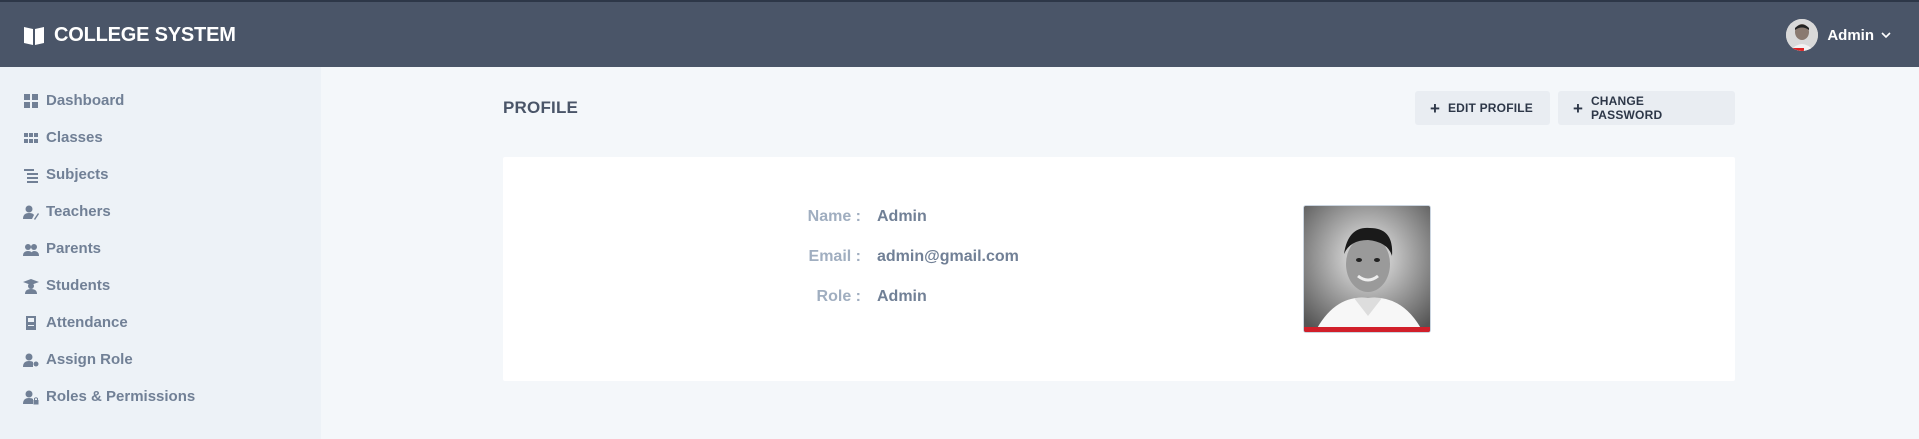  I want to click on change-password-button: + CHANGE PASSWORD, so click(1646, 108).